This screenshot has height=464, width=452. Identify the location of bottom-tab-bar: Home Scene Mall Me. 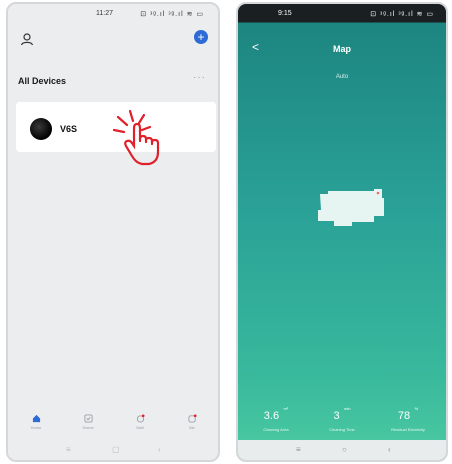
(113, 423).